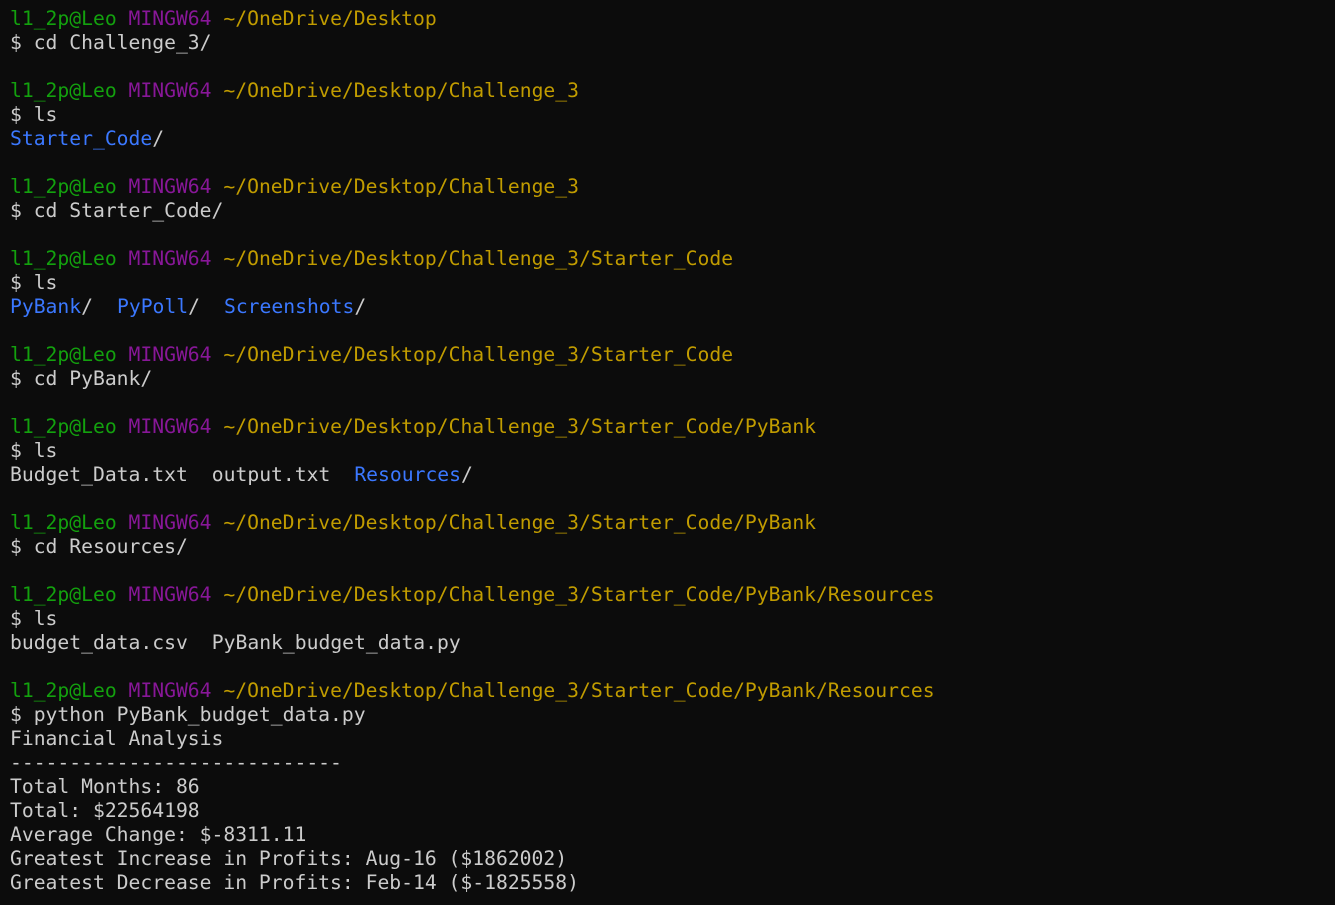  I want to click on output-line: ----------------------------, so click(672, 763).